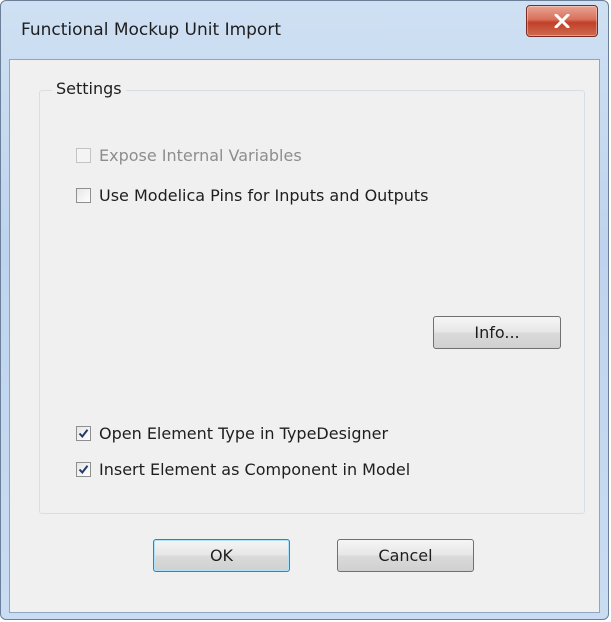 This screenshot has height=622, width=611. What do you see at coordinates (151, 30) in the screenshot?
I see `window-title: Functional Mockup Unit Import` at bounding box center [151, 30].